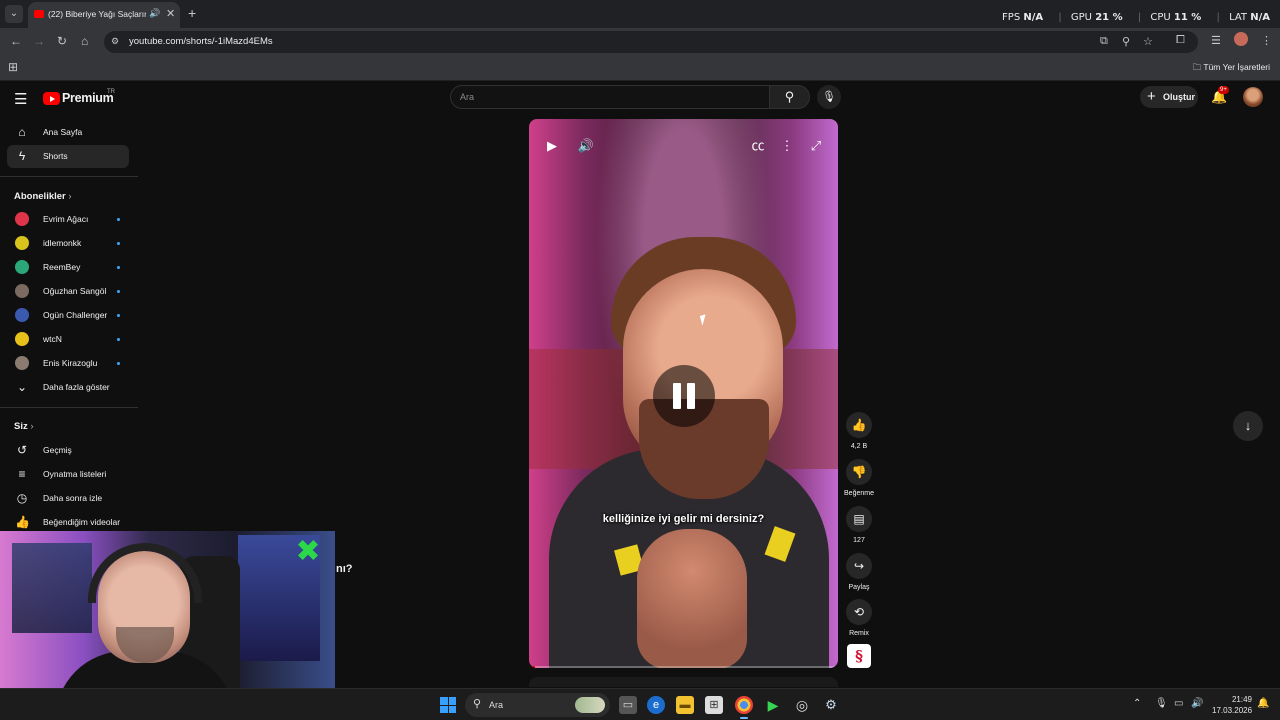  I want to click on home-icon: ⌂, so click(84, 41).